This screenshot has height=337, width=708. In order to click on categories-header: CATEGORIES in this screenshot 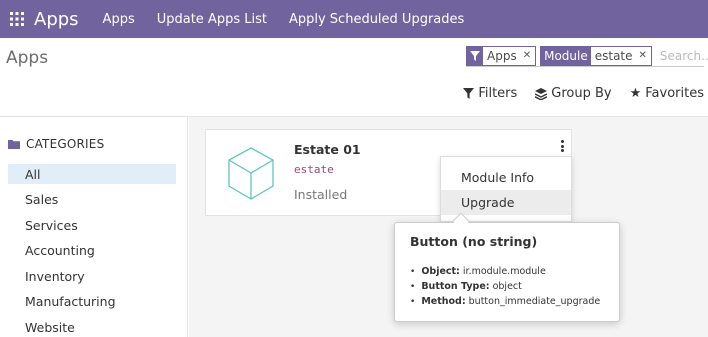, I will do `click(56, 144)`.